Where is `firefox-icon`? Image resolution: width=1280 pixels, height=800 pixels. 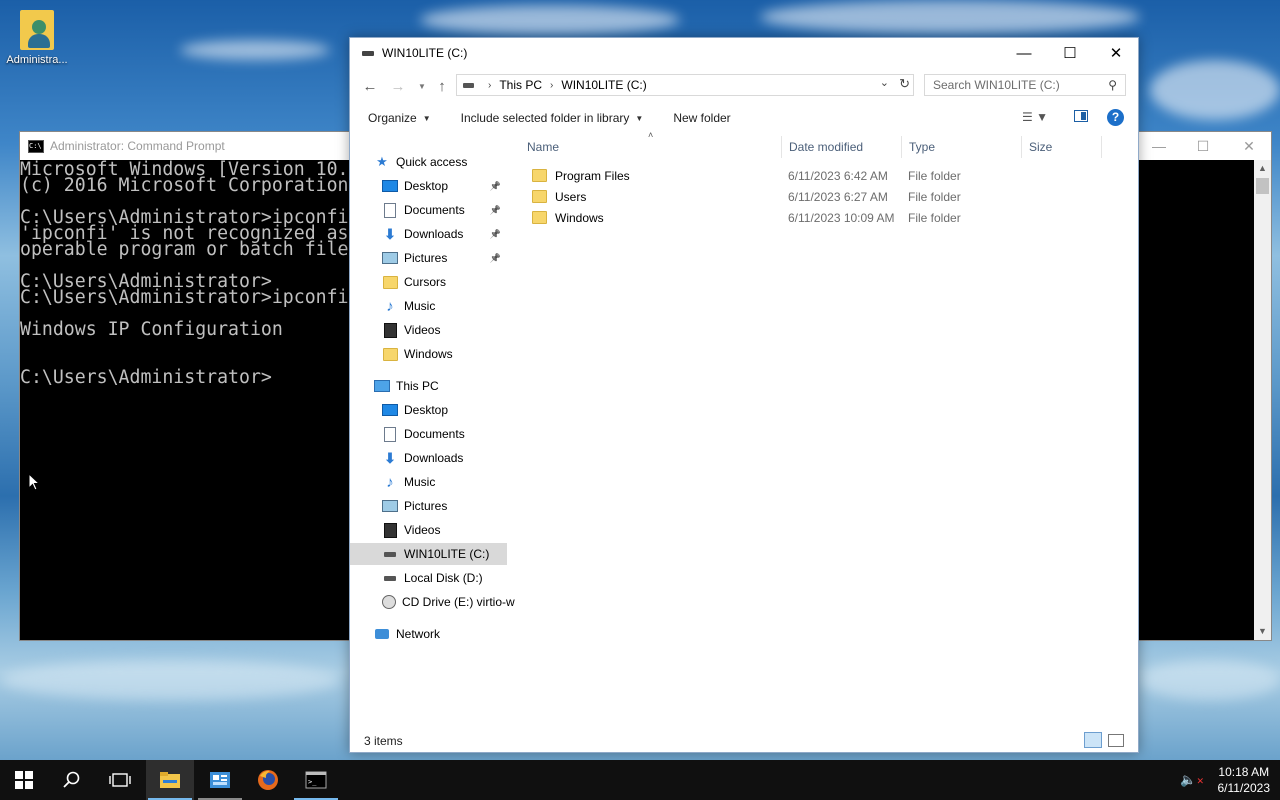
firefox-icon is located at coordinates (268, 780).